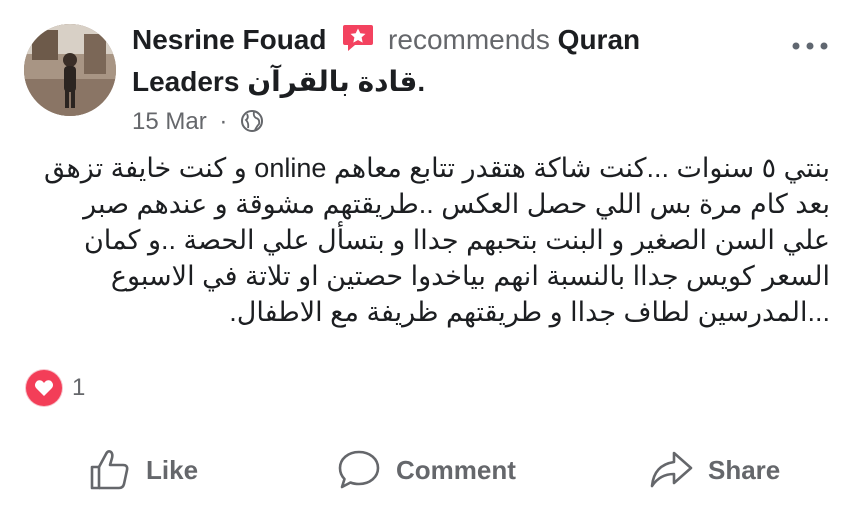  Describe the element at coordinates (332, 81) in the screenshot. I see `page-name-arabic: قادة بالقرآن` at that location.